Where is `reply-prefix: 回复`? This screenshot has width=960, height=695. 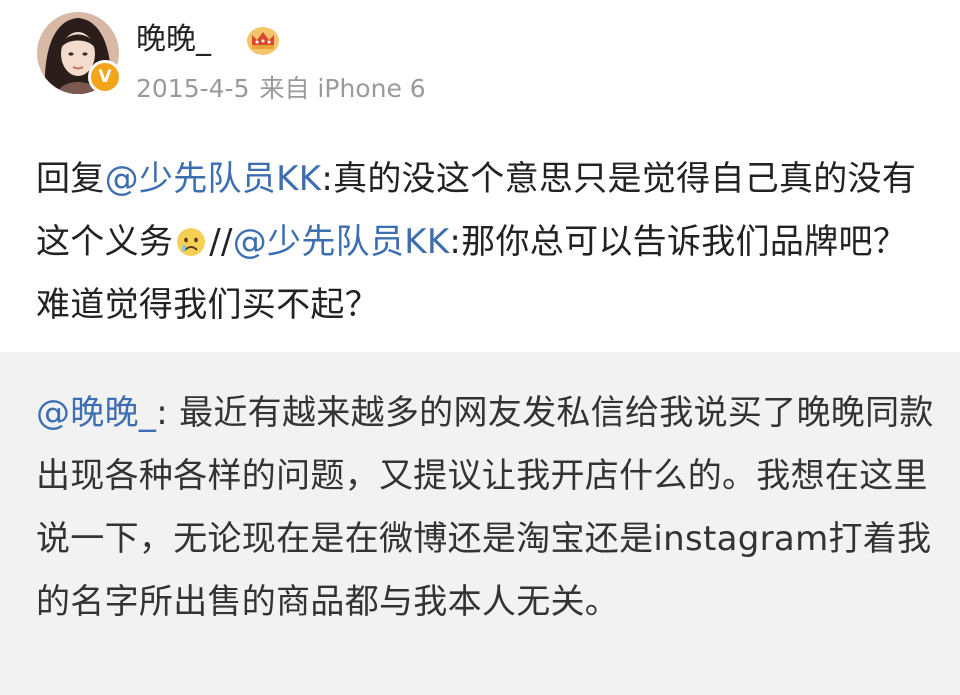
reply-prefix: 回复 is located at coordinates (70, 179).